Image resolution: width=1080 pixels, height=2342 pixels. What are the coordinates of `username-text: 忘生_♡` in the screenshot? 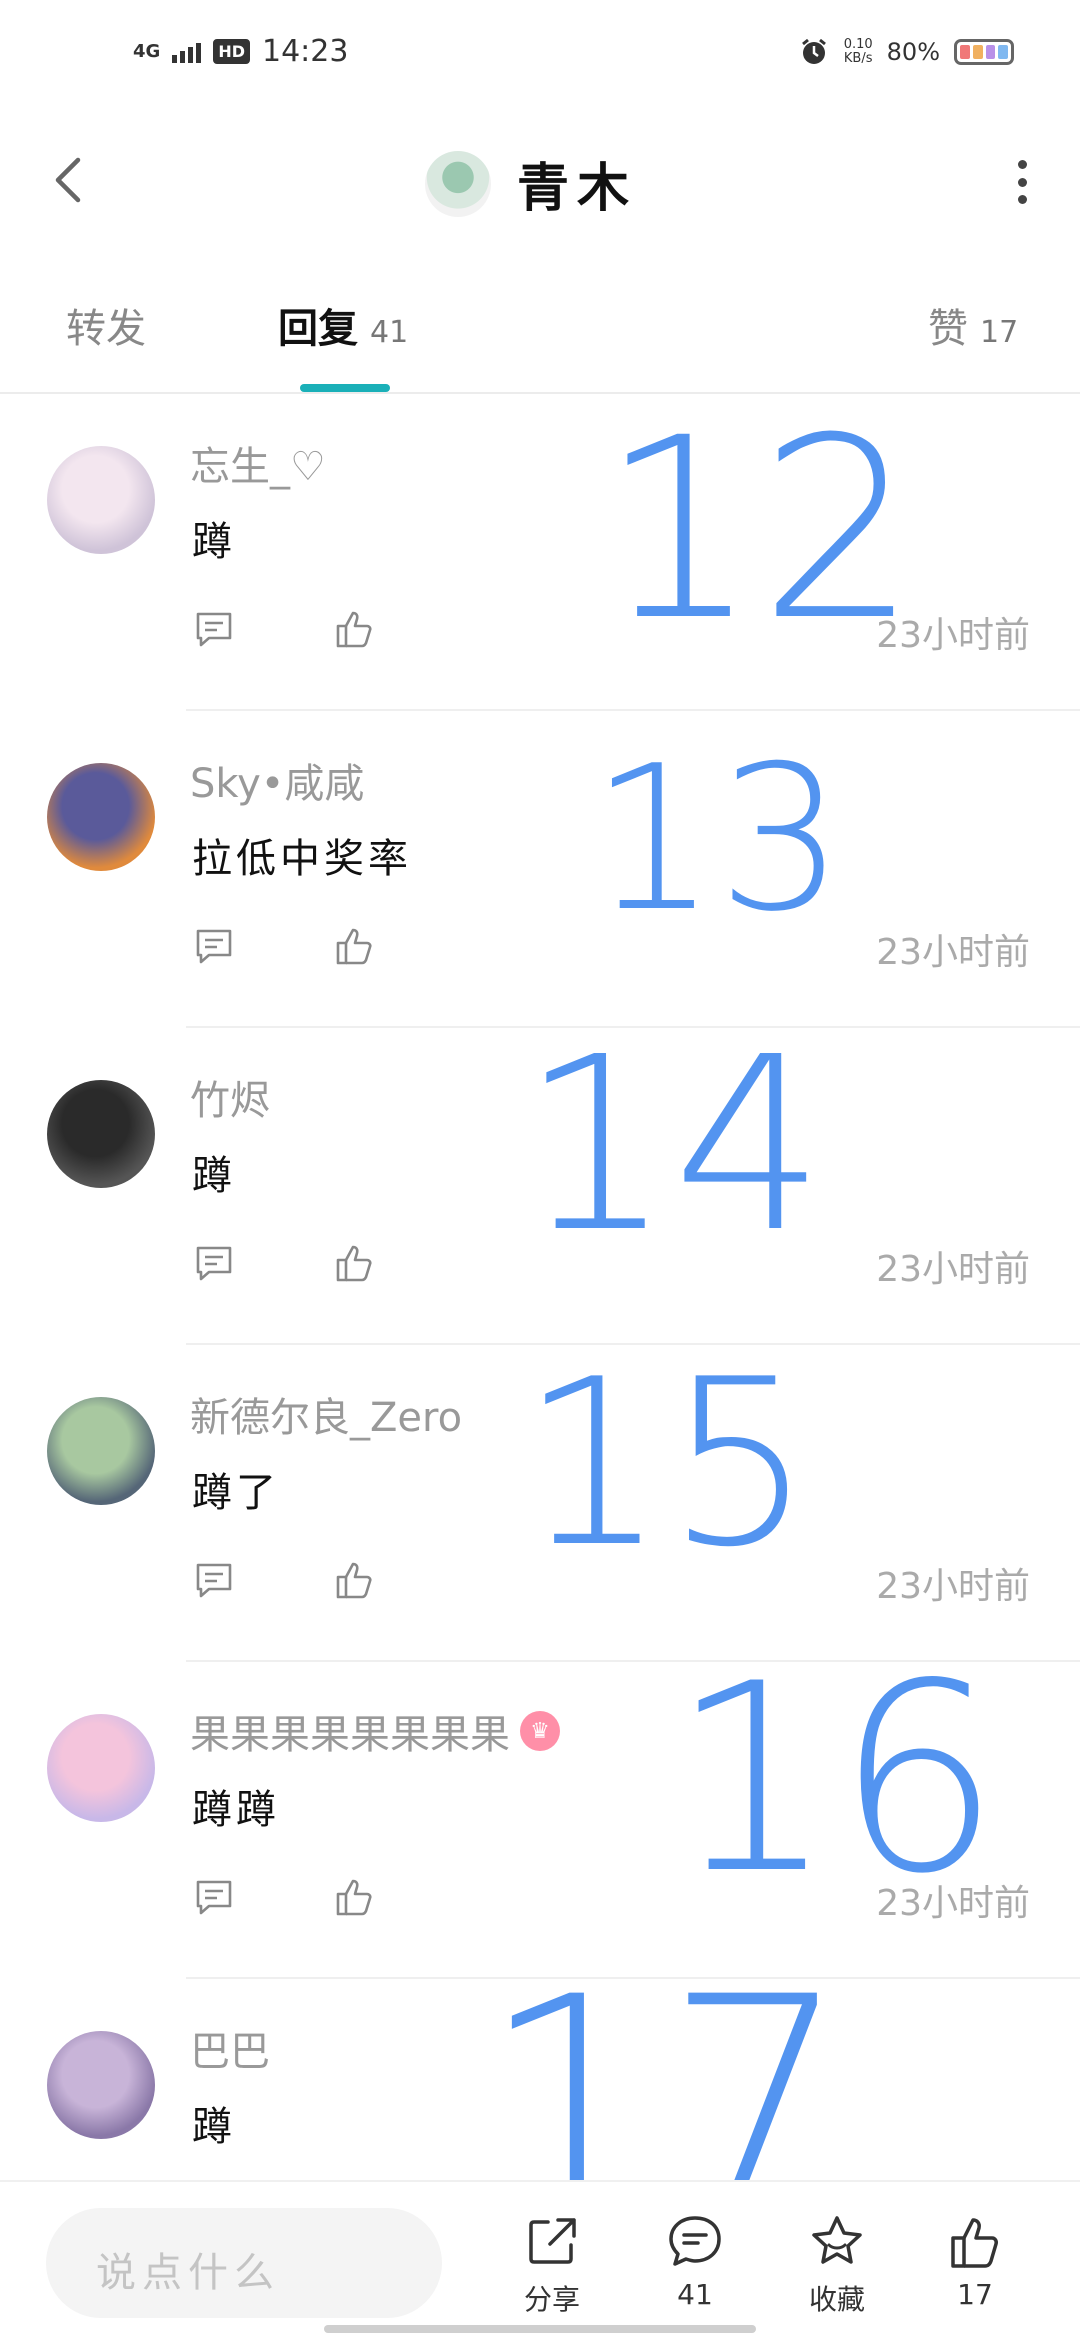 It's located at (258, 467).